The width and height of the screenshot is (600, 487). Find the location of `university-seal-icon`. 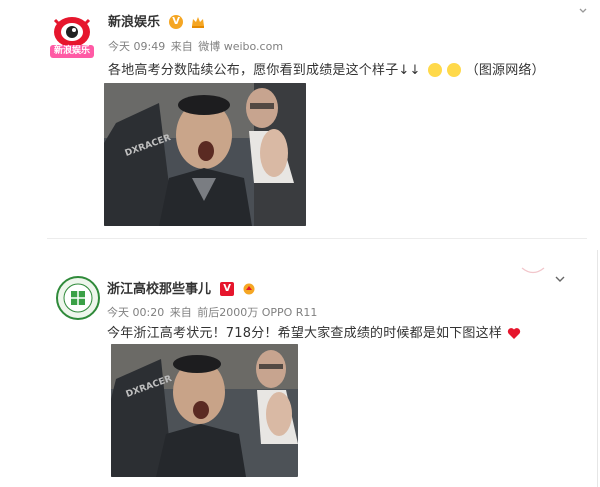

university-seal-icon is located at coordinates (78, 298).